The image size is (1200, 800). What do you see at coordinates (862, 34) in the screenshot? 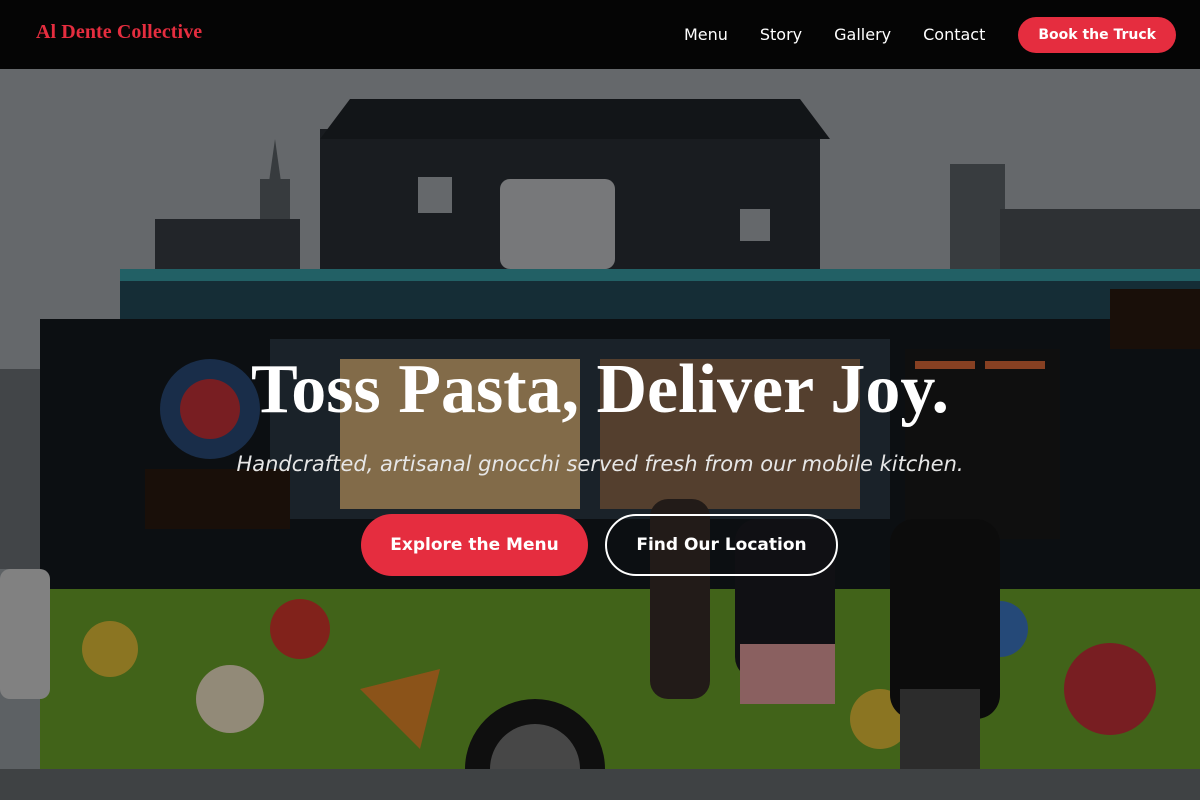
I see `nav-link-gallery: Gallery` at bounding box center [862, 34].